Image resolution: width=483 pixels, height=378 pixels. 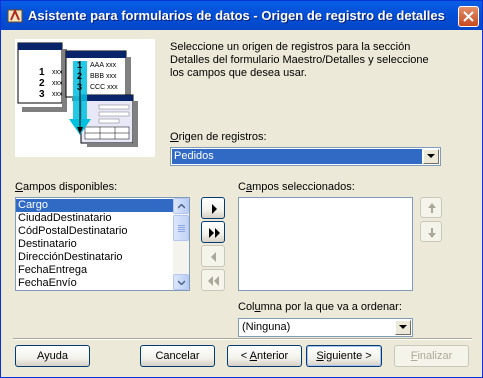 What do you see at coordinates (80, 87) in the screenshot?
I see `illus-step-3: 3` at bounding box center [80, 87].